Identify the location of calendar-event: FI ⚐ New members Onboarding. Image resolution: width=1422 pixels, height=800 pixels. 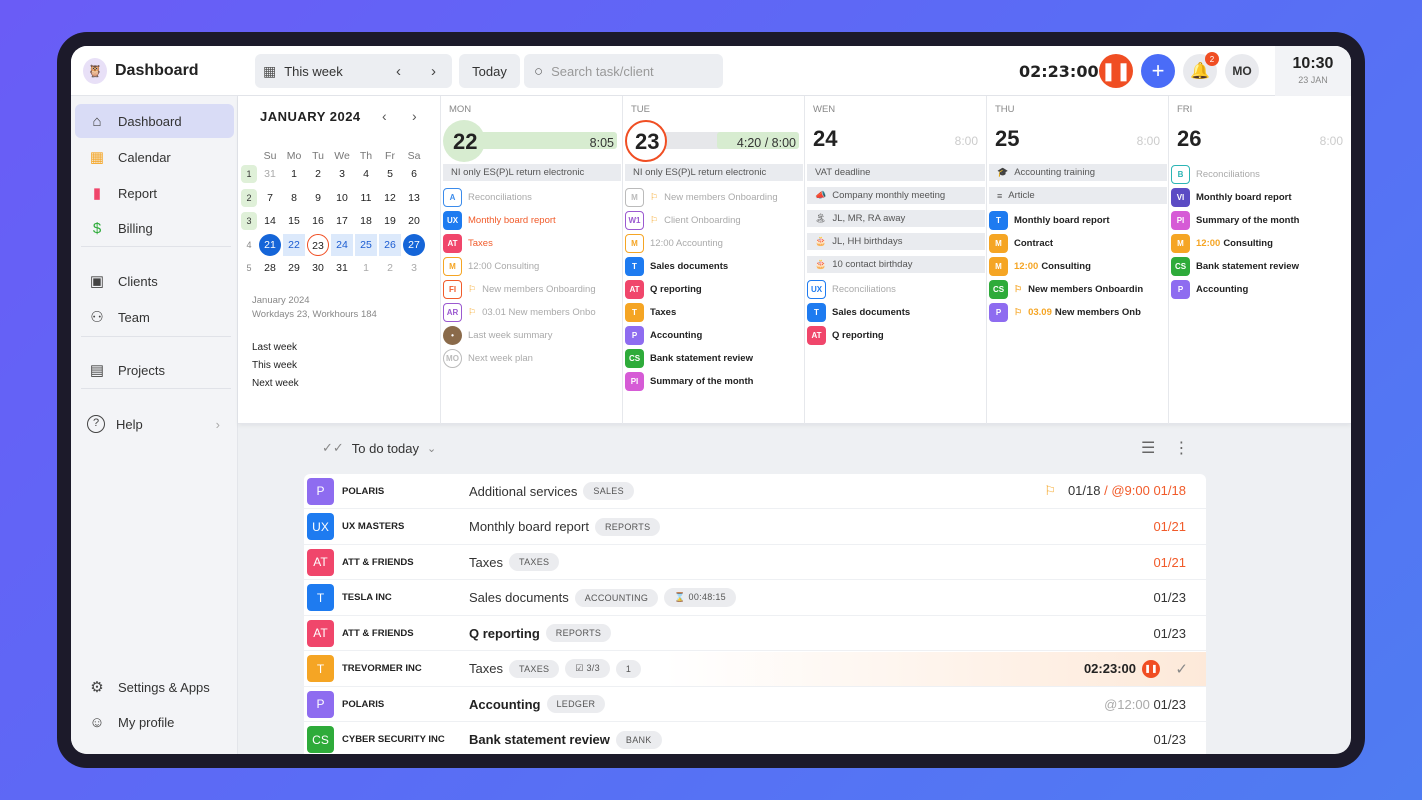
(532, 289).